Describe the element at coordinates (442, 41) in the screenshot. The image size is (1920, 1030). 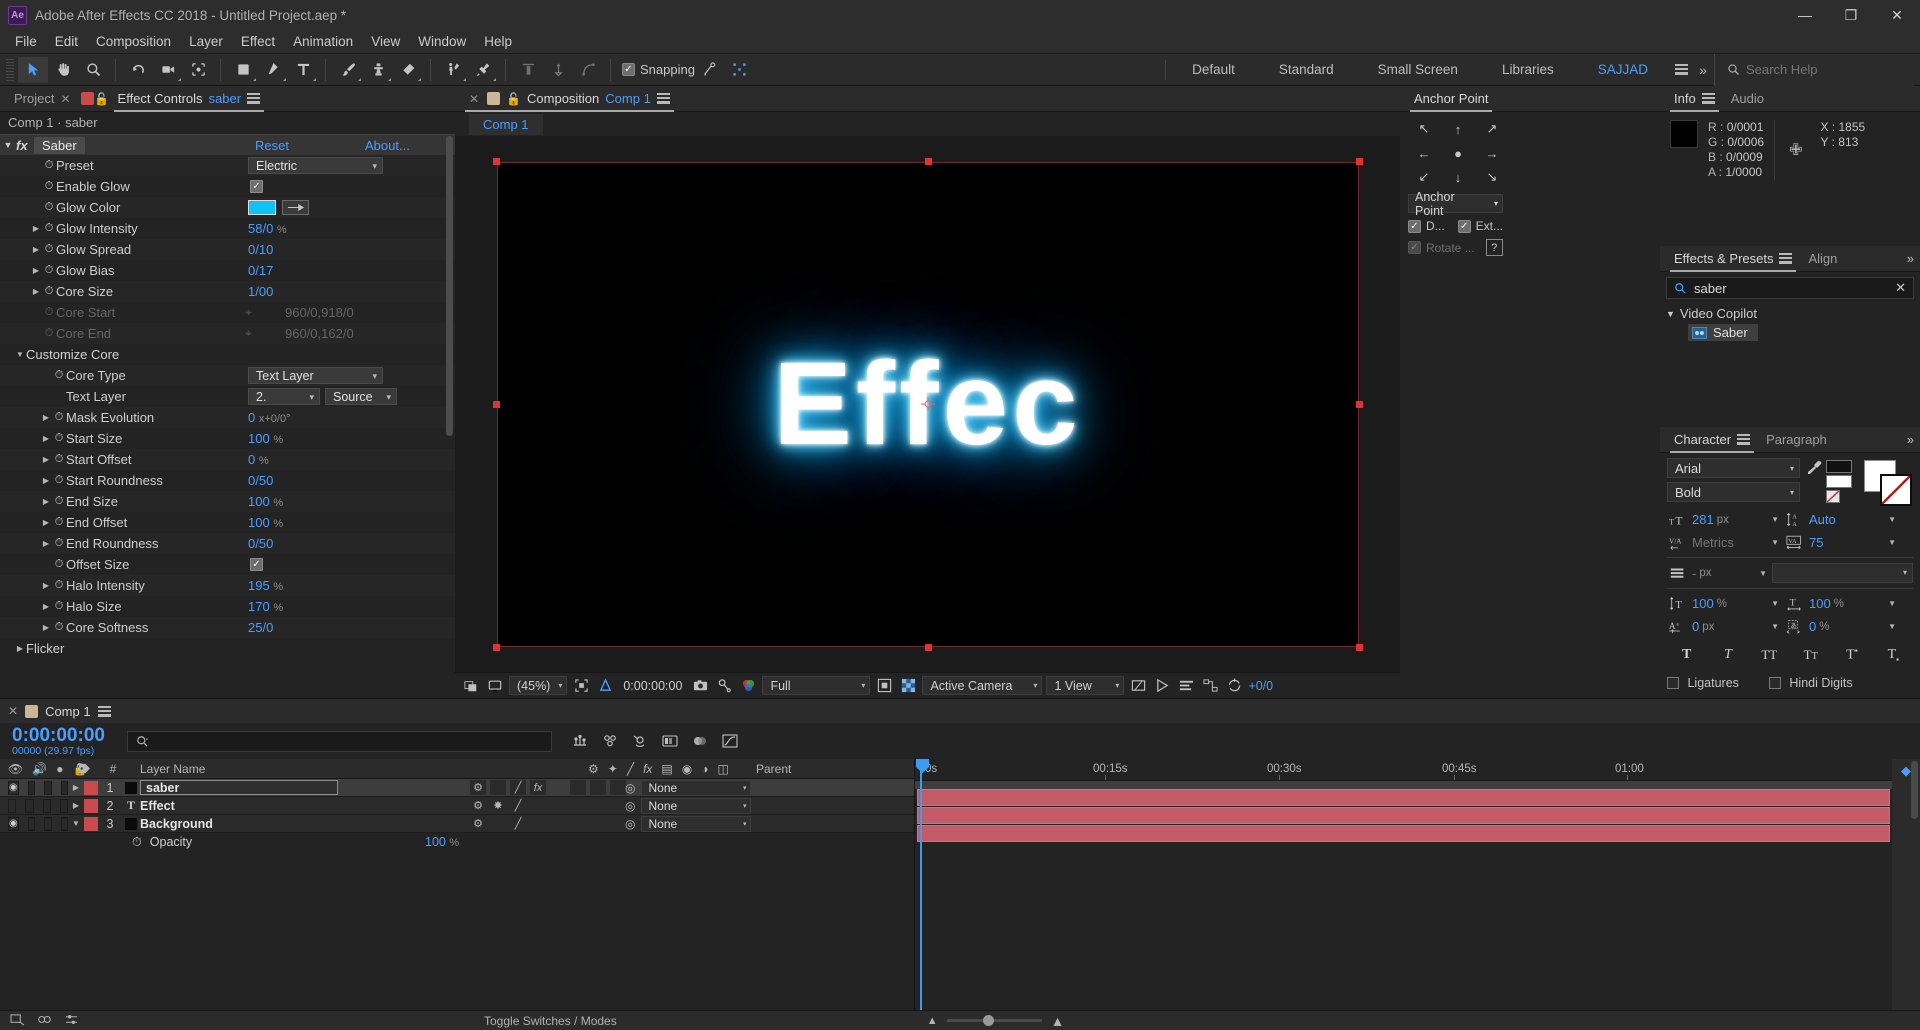
I see `menu-window: Window` at that location.